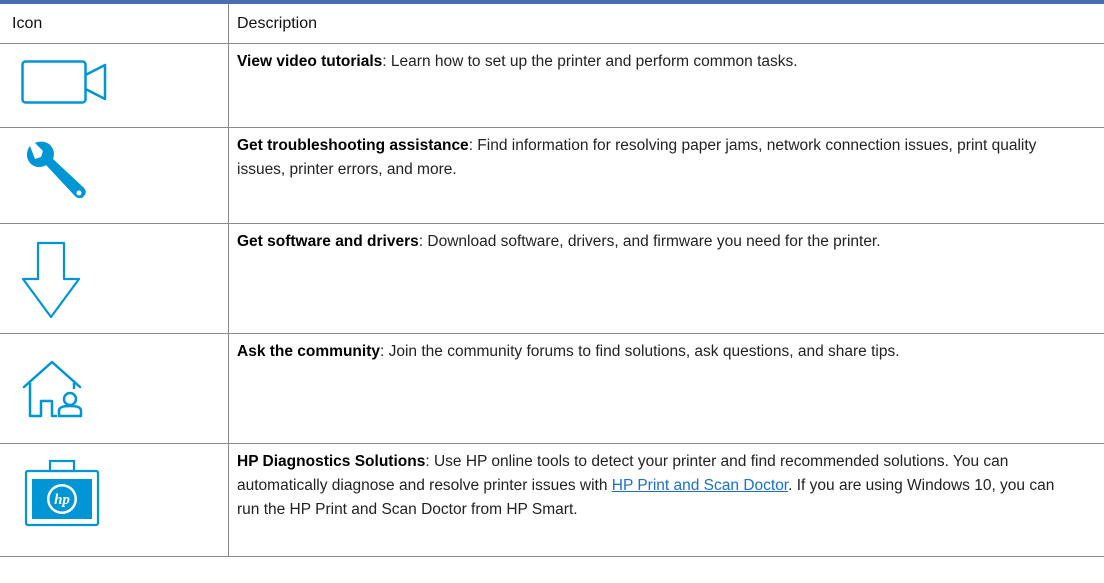 This screenshot has height=583, width=1104. What do you see at coordinates (277, 23) in the screenshot?
I see `header-description-column: Description` at bounding box center [277, 23].